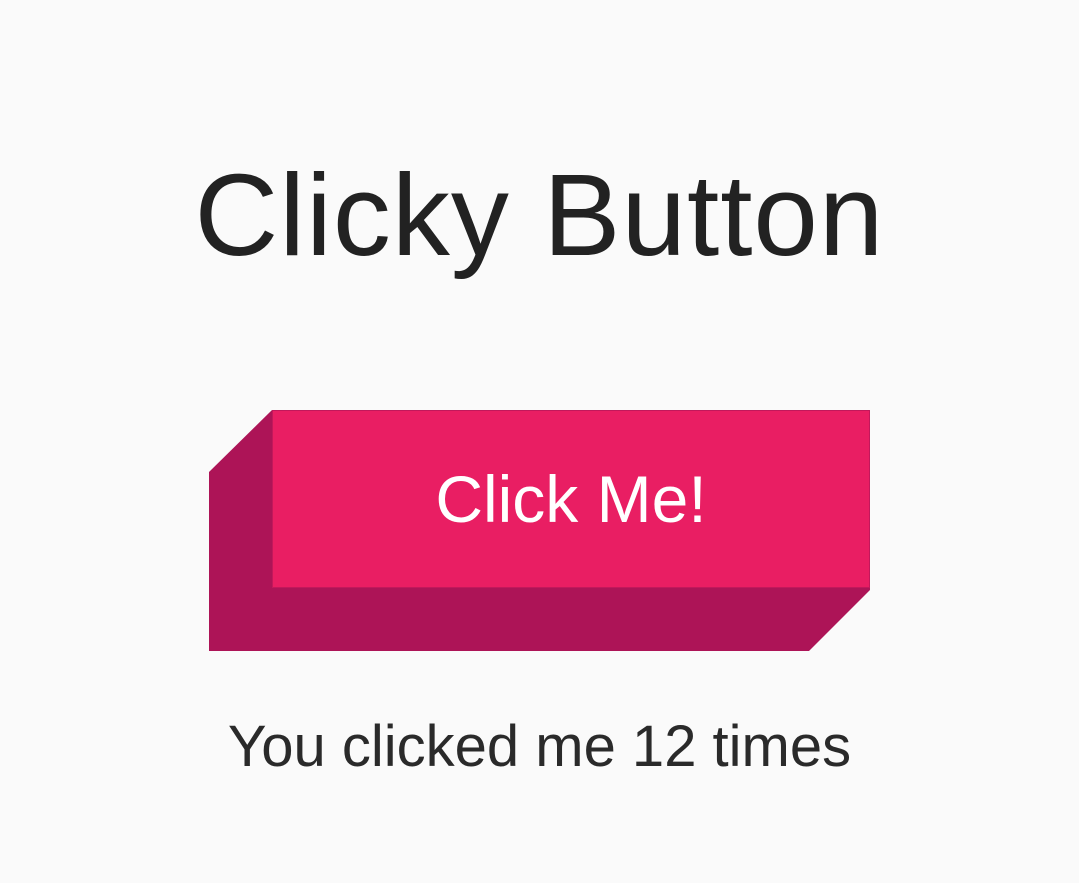  What do you see at coordinates (539, 746) in the screenshot?
I see `click-count-text: You clicked me 12 times` at bounding box center [539, 746].